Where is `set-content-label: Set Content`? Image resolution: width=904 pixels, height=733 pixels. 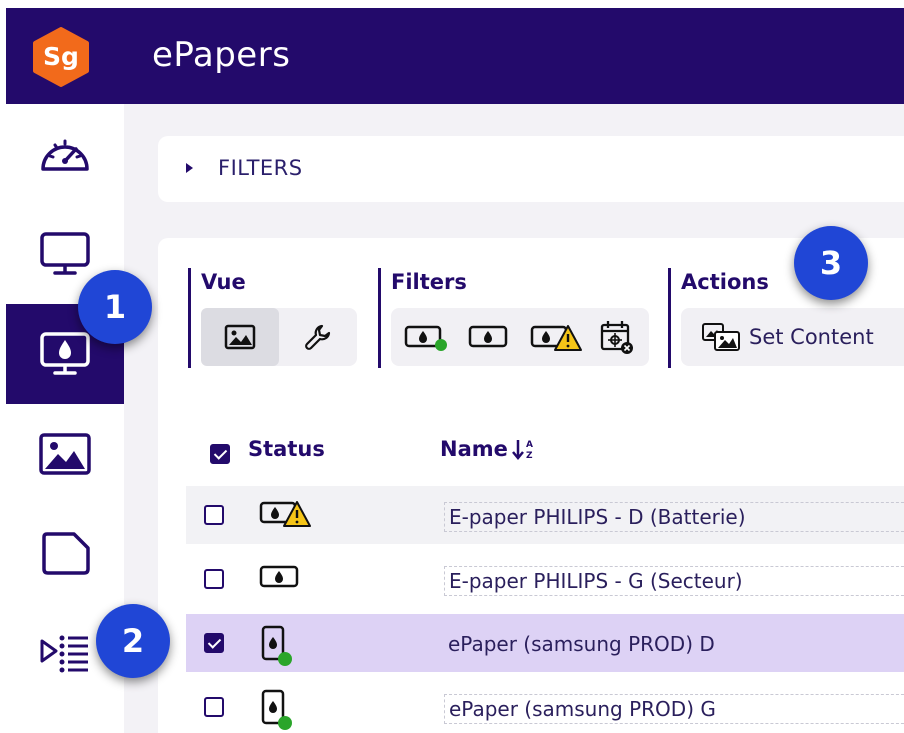 set-content-label: Set Content is located at coordinates (811, 337).